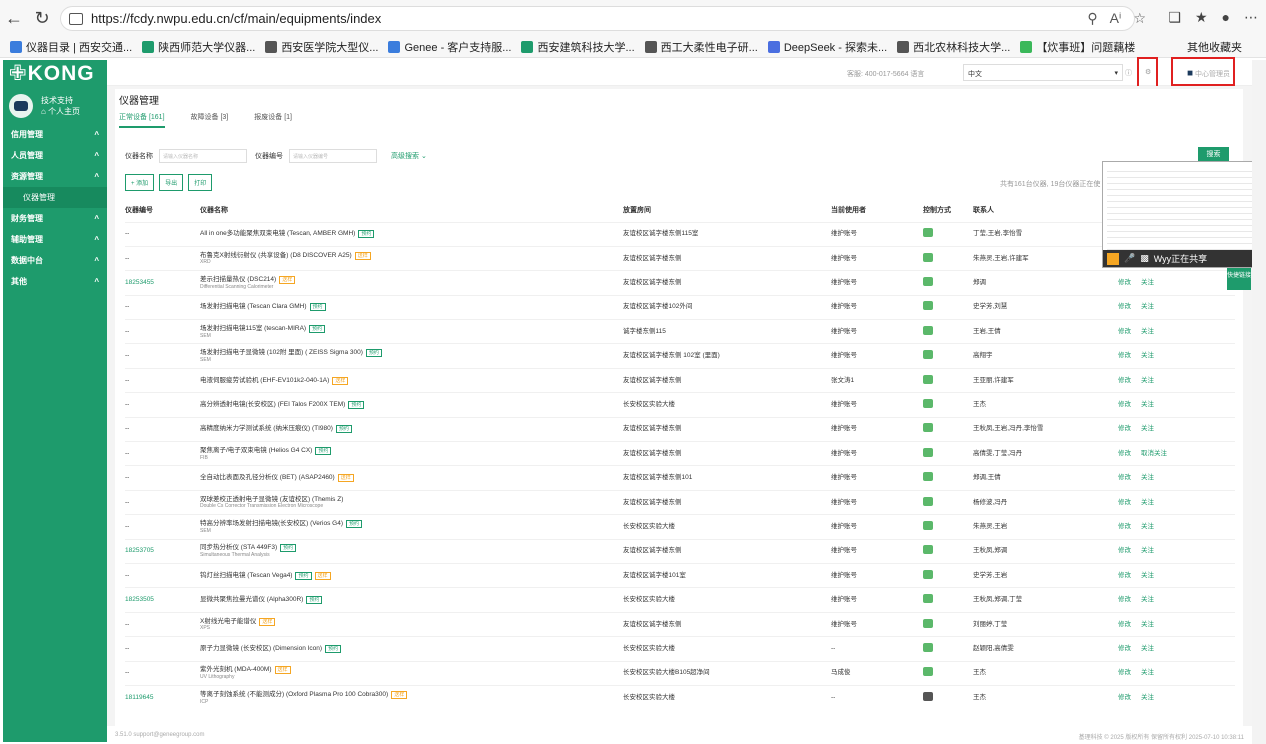 This screenshot has width=1266, height=744. I want to click on equipment-name: 紫外光刻机 (MDA-400M) 送样 UV Lithography, so click(411, 673).